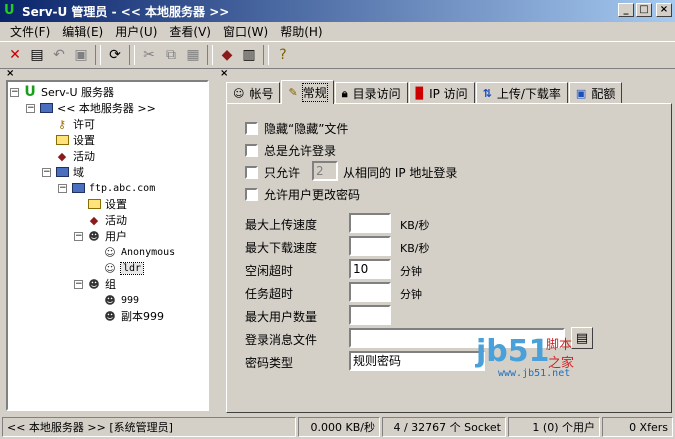  Describe the element at coordinates (245, 31) in the screenshot. I see `menu-window: 窗口(W)` at that location.